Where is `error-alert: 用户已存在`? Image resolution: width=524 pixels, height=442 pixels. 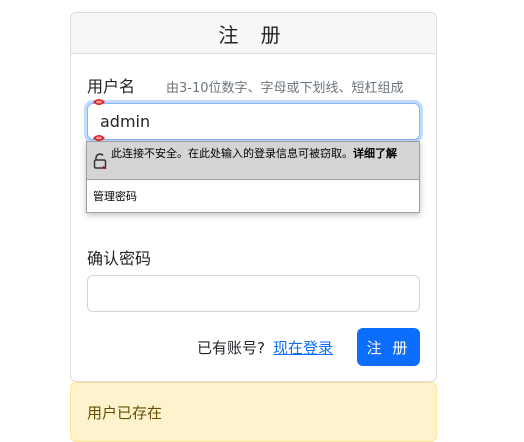
error-alert: 用户已存在 is located at coordinates (253, 412).